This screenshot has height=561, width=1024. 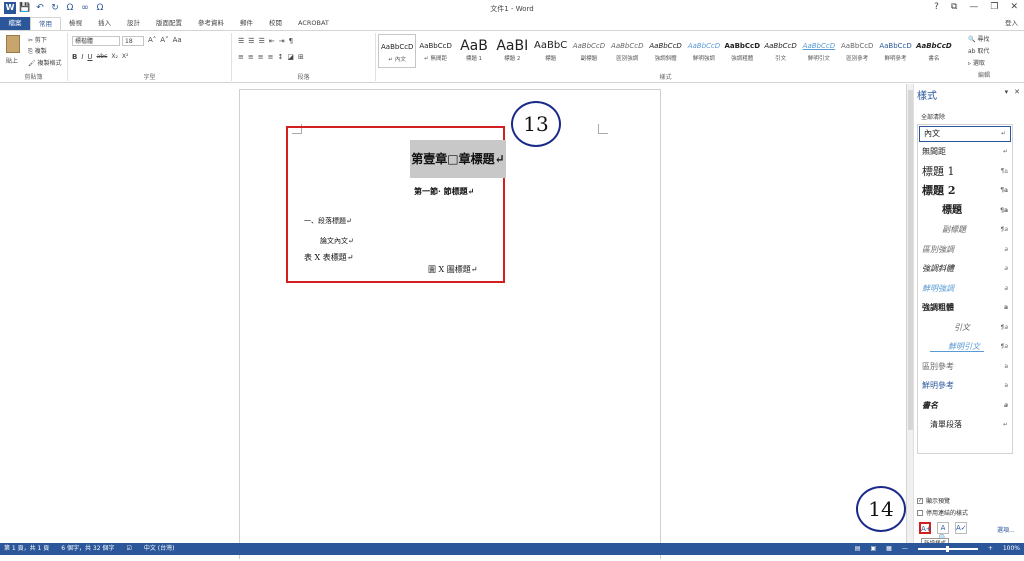 I want to click on bold-icon: B, so click(x=74, y=57).